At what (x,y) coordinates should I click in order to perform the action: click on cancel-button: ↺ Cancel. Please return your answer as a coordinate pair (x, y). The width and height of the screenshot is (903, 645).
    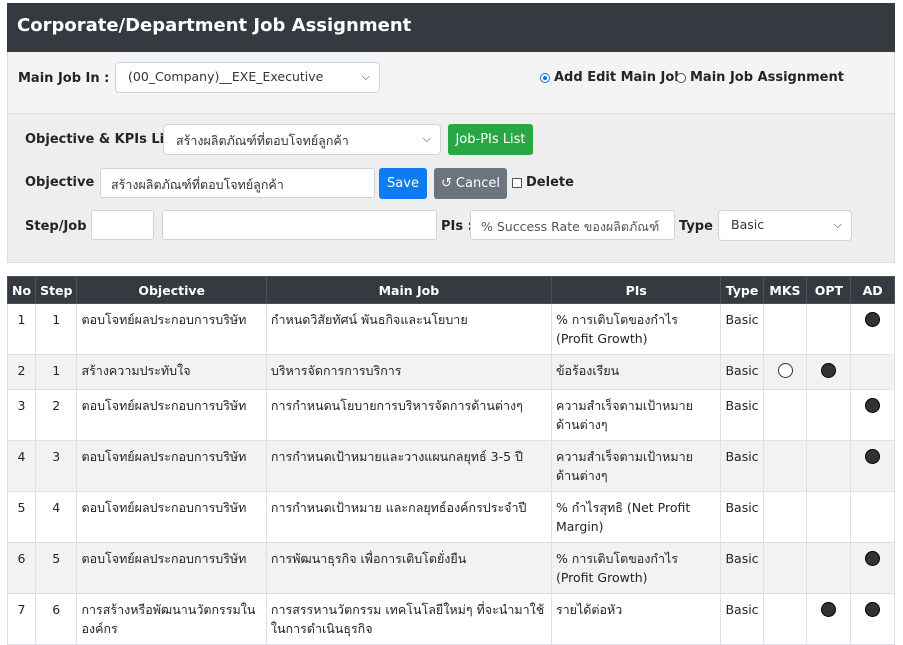
    Looking at the image, I should click on (470, 183).